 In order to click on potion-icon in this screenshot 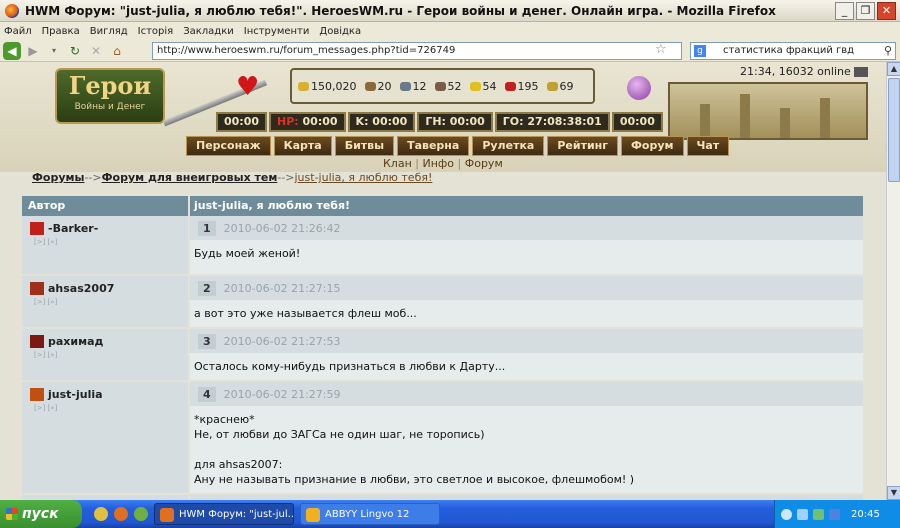, I will do `click(639, 88)`.